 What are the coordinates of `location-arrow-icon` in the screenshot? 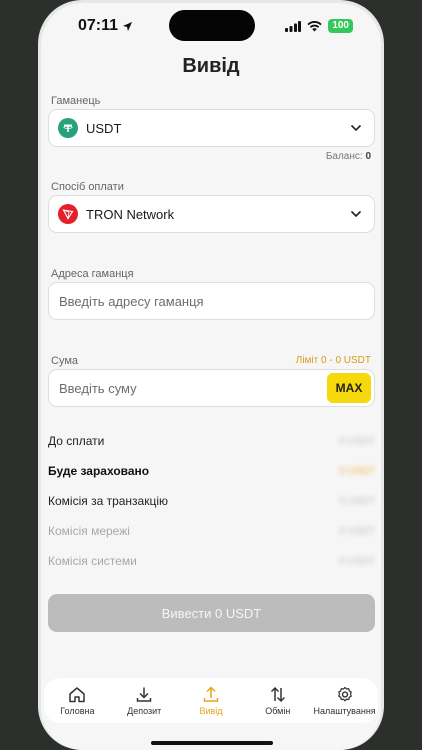 It's located at (127, 26).